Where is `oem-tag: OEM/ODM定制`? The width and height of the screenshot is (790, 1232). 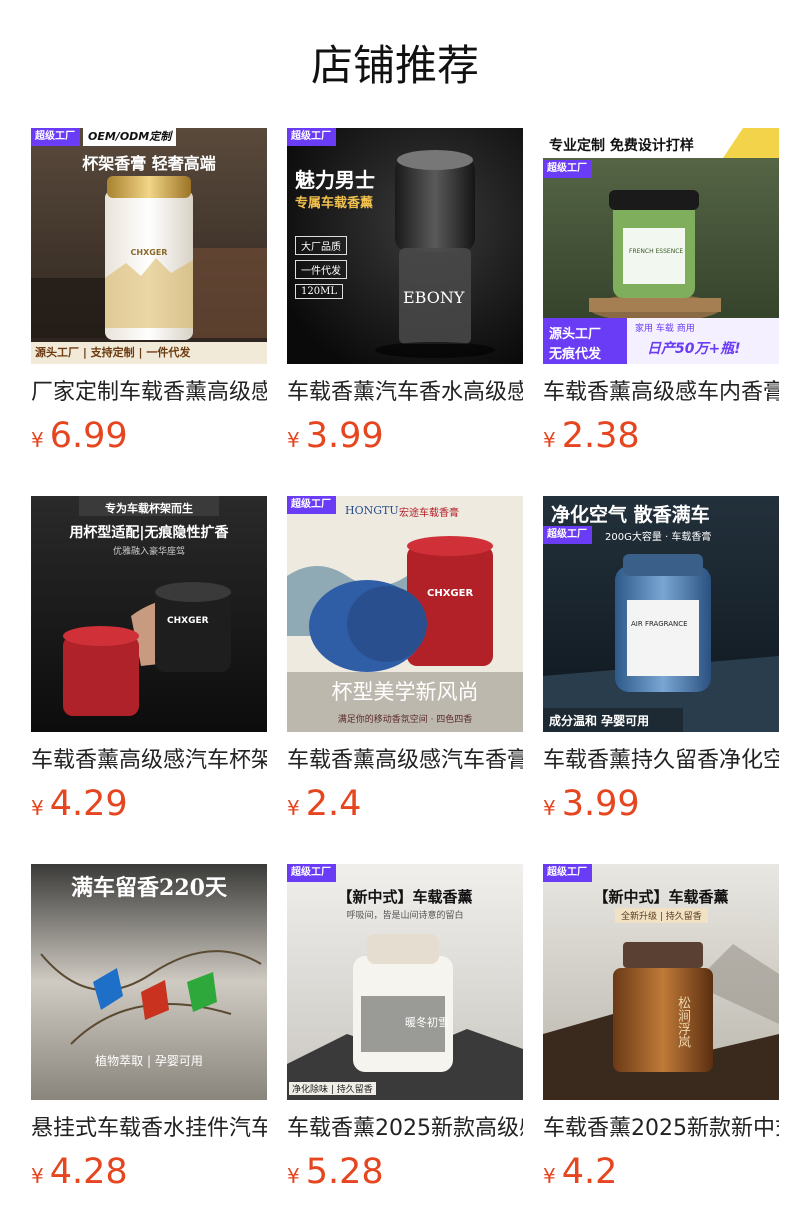 oem-tag: OEM/ODM定制 is located at coordinates (130, 137).